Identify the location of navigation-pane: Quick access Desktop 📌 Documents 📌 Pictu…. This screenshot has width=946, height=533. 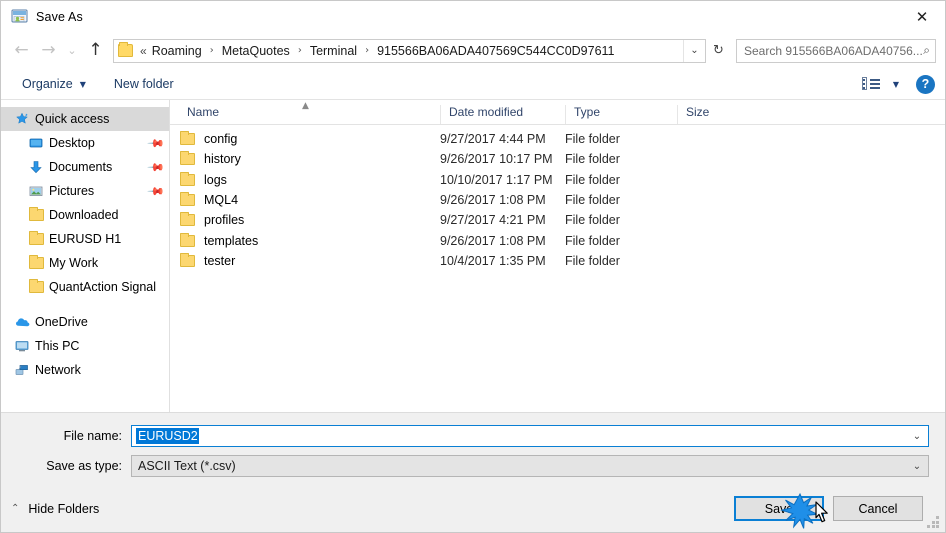
(85, 256).